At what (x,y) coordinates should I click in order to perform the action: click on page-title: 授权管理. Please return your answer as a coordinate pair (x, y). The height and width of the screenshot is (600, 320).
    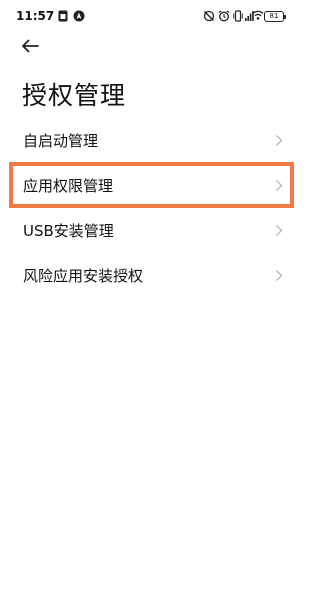
    Looking at the image, I should click on (74, 95).